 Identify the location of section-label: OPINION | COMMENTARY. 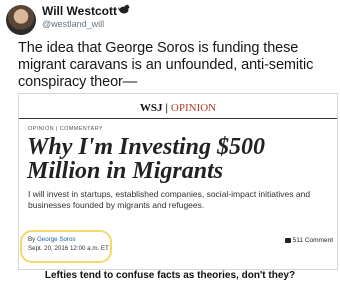
(65, 129).